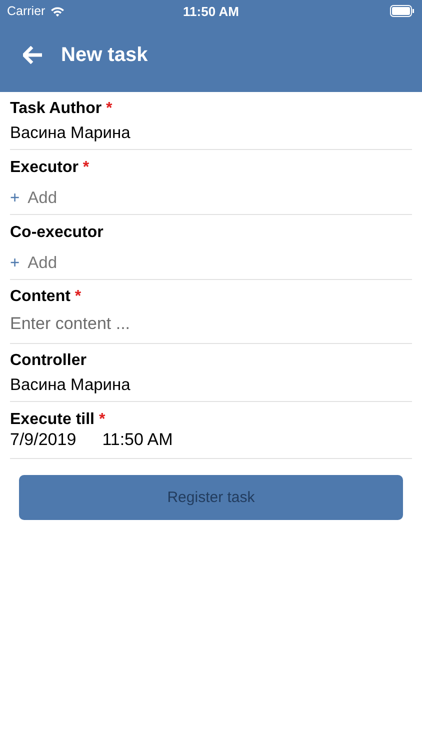 The height and width of the screenshot is (750, 422). I want to click on date-value: 7/9/2019, so click(43, 440).